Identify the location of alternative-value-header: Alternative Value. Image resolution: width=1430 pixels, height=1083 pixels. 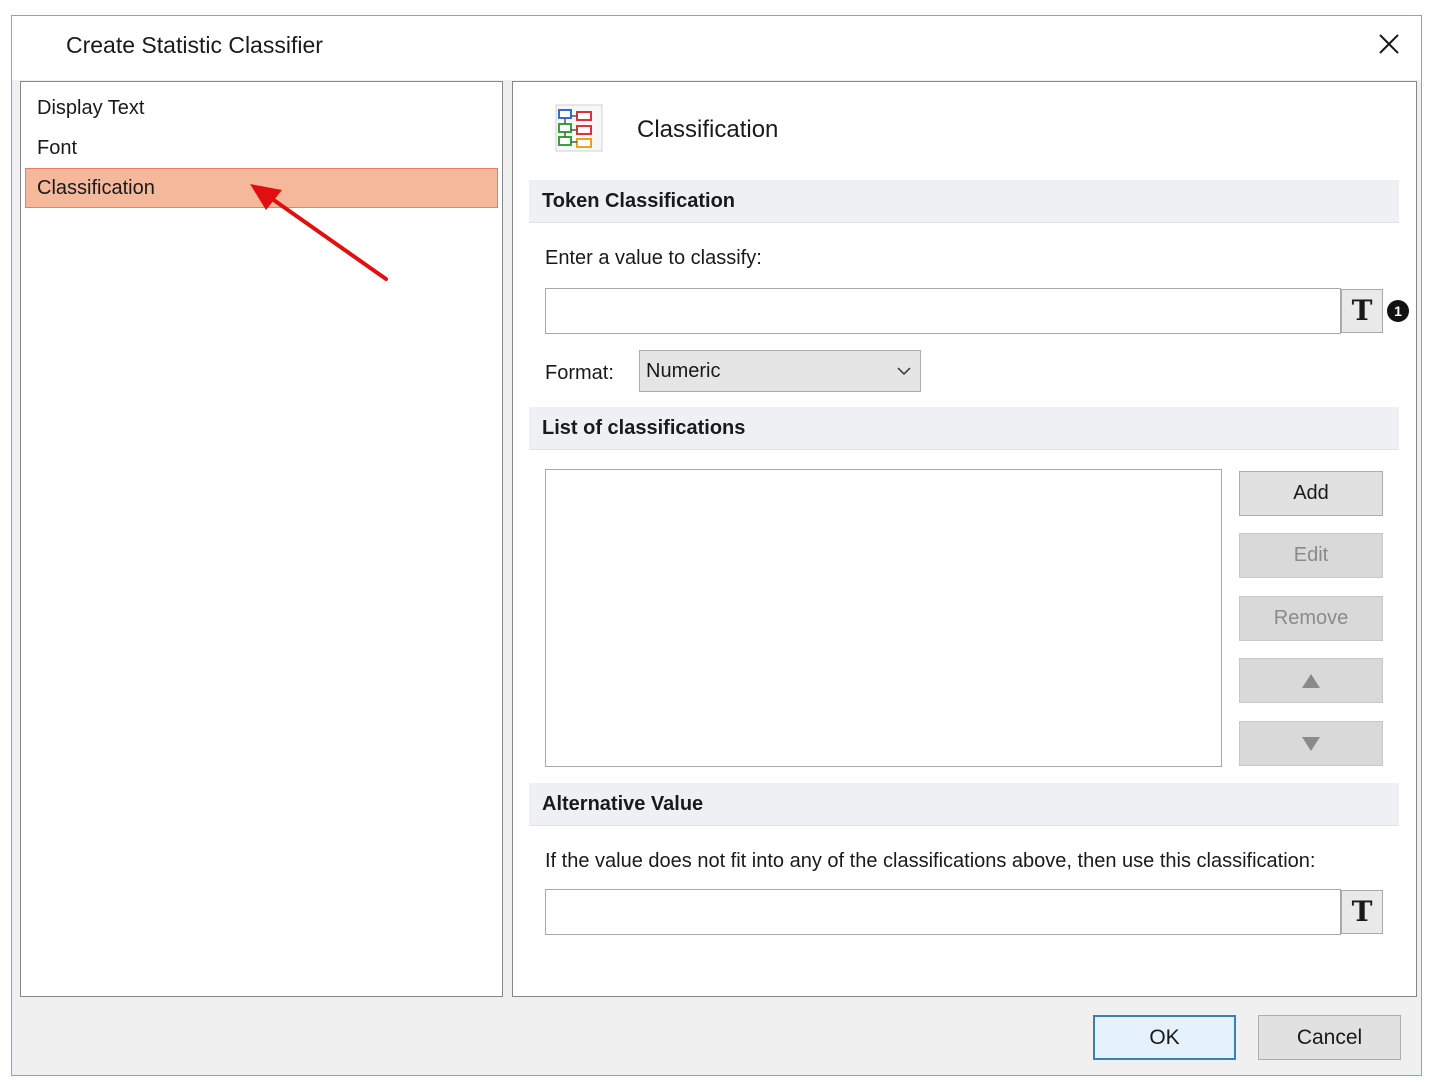
(964, 804).